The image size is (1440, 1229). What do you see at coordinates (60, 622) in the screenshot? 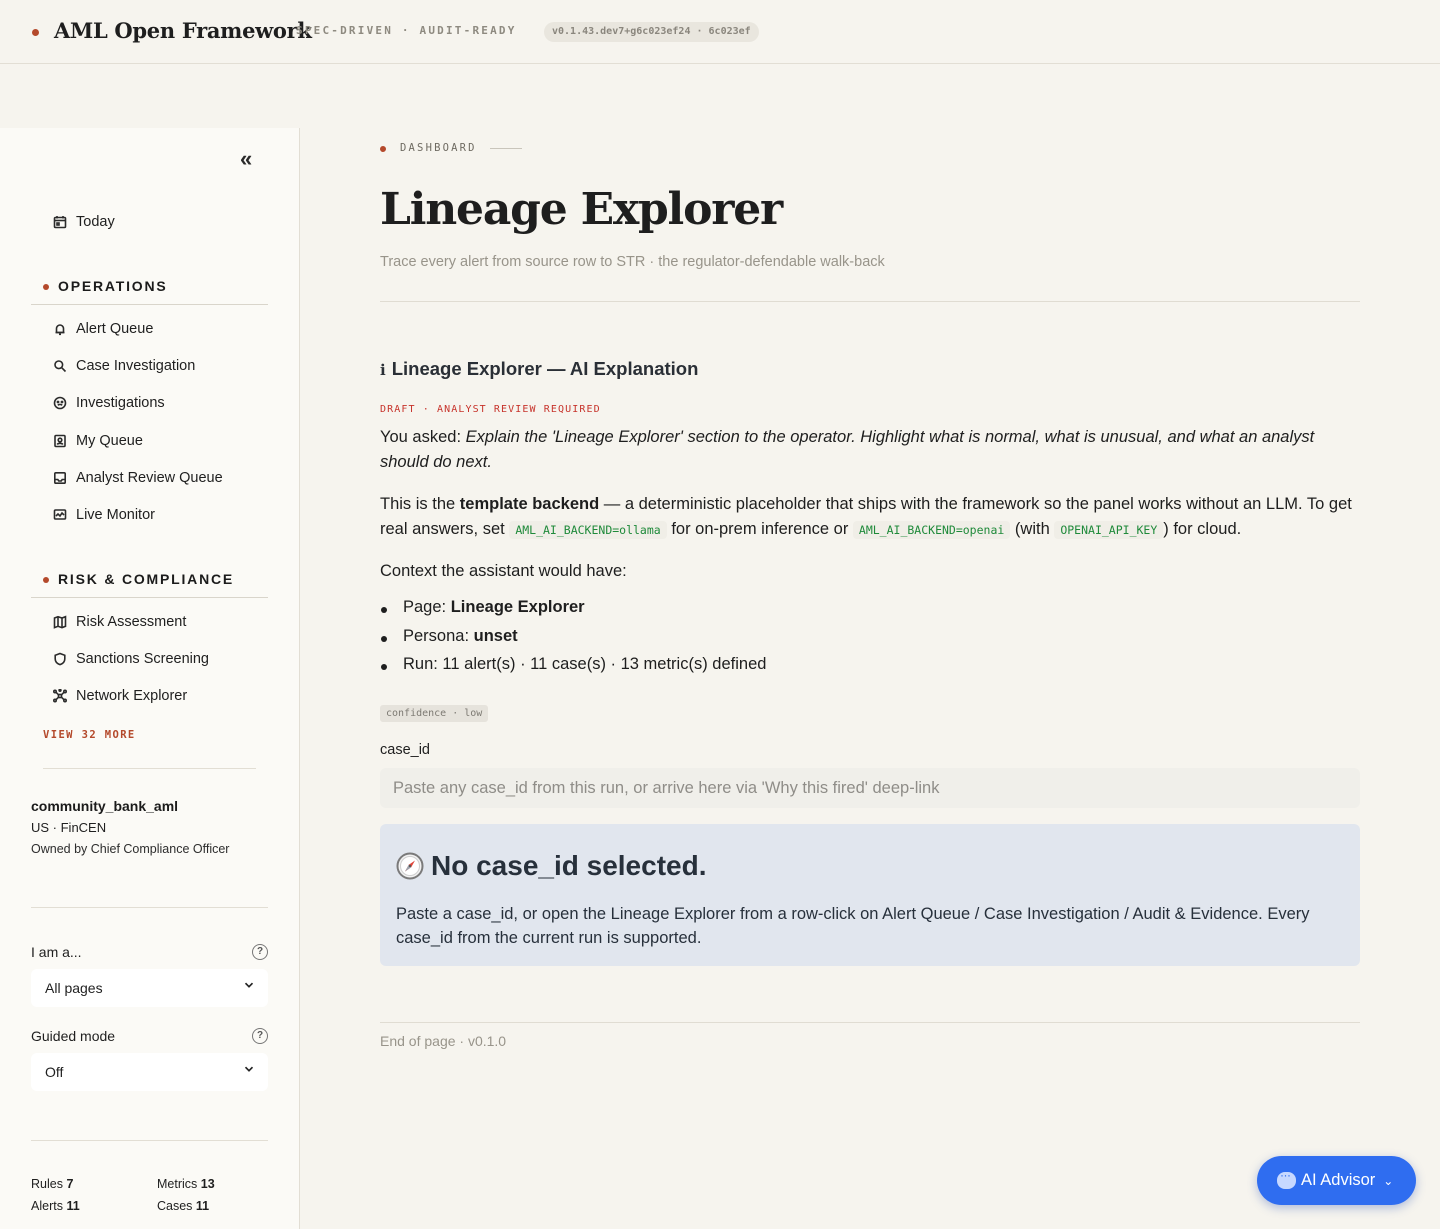
I see `map-icon` at bounding box center [60, 622].